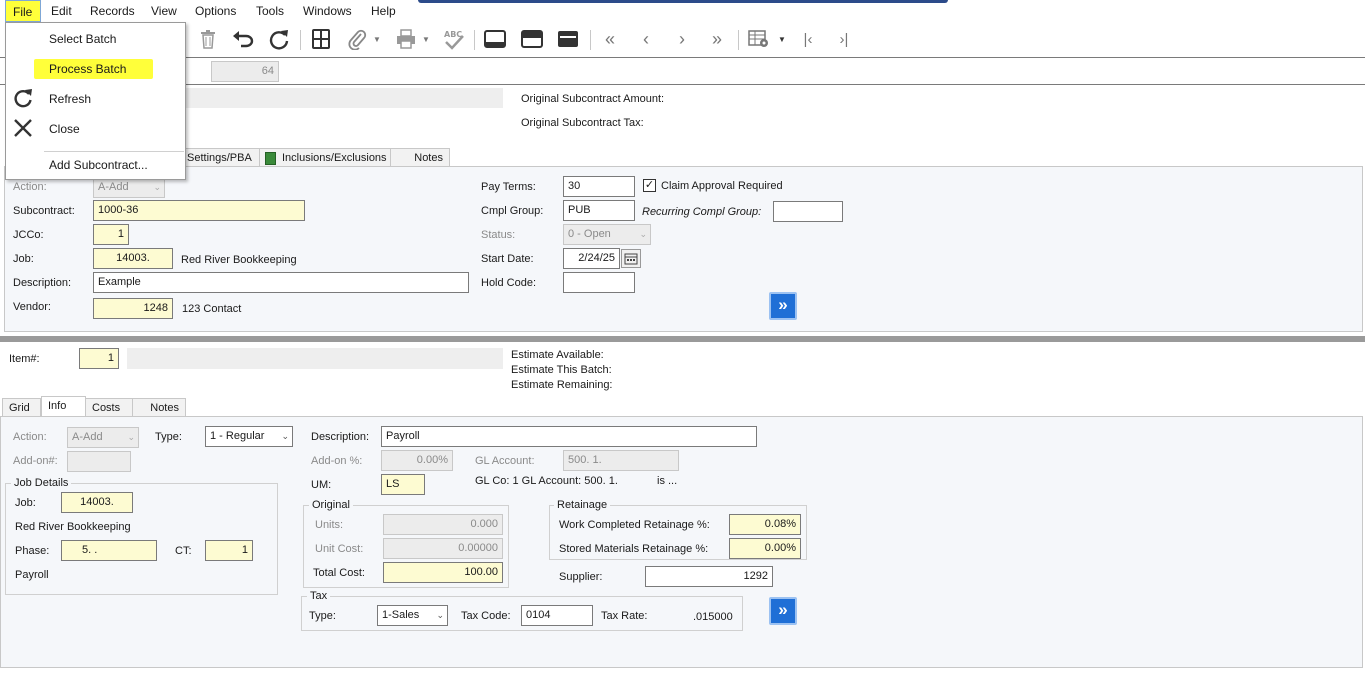 This screenshot has height=674, width=1365. Describe the element at coordinates (765, 524) in the screenshot. I see `wc-retainage-input: 0.08%` at that location.